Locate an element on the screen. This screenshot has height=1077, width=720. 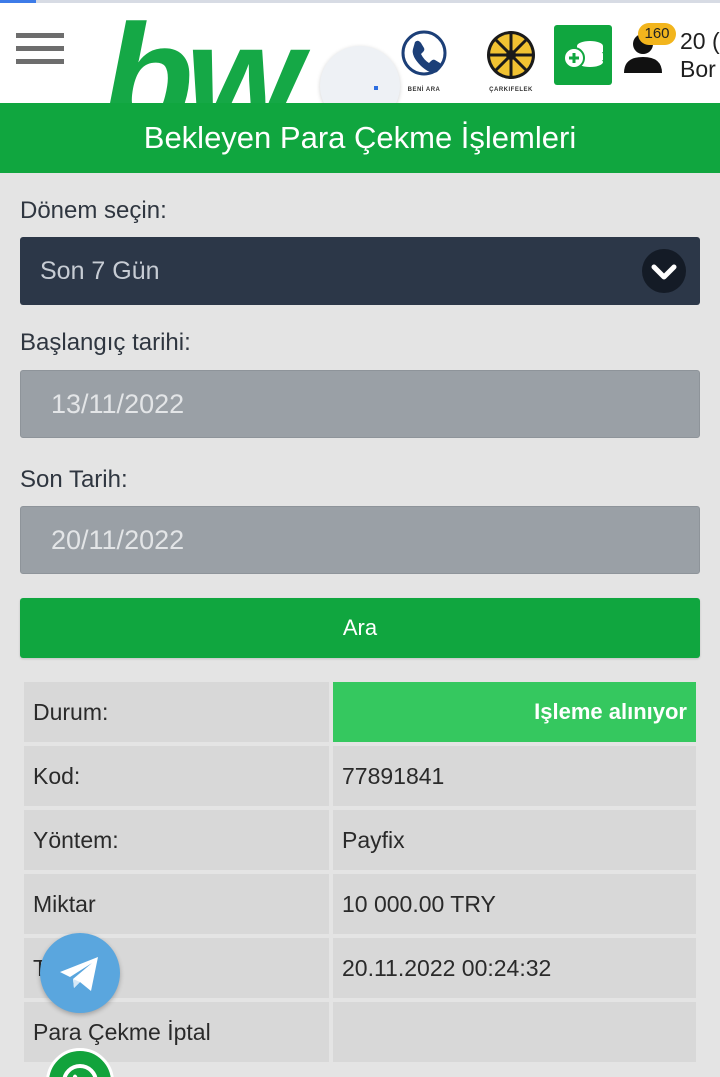
menu-icon is located at coordinates (40, 51).